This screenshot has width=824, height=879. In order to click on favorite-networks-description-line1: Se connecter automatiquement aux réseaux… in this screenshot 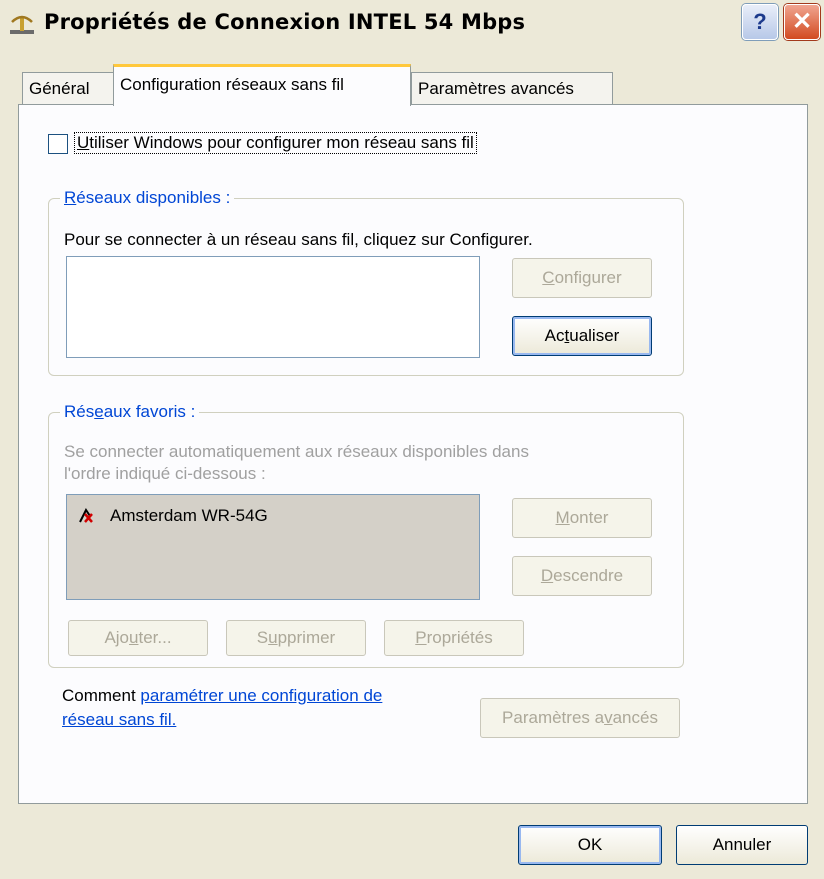, I will do `click(296, 451)`.